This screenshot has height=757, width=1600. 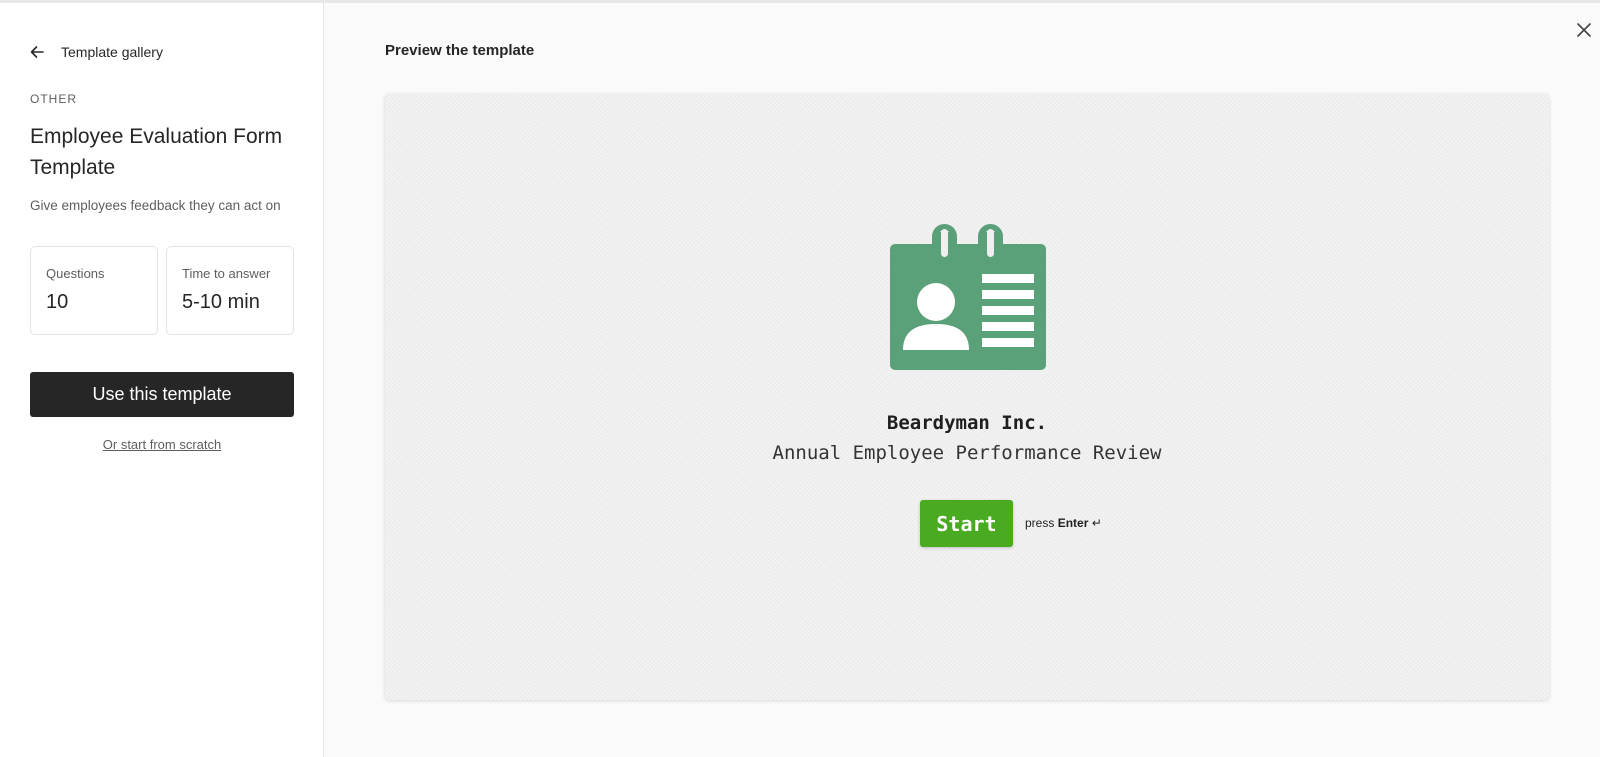 What do you see at coordinates (53, 99) in the screenshot?
I see `template-category: OTHER` at bounding box center [53, 99].